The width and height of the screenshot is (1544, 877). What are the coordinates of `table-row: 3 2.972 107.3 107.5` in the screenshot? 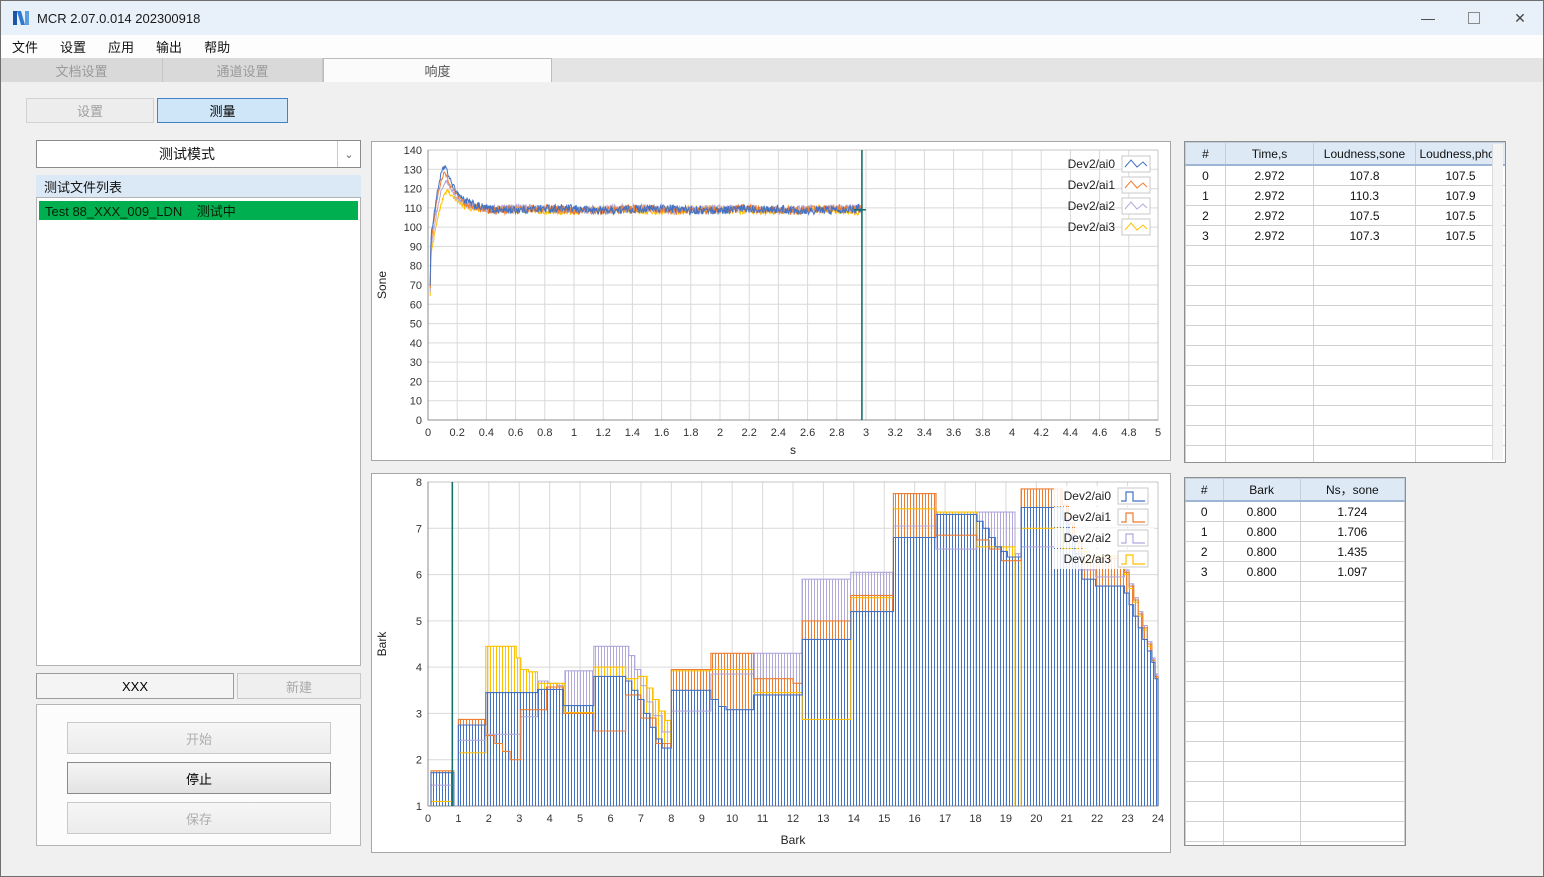 It's located at (1345, 235).